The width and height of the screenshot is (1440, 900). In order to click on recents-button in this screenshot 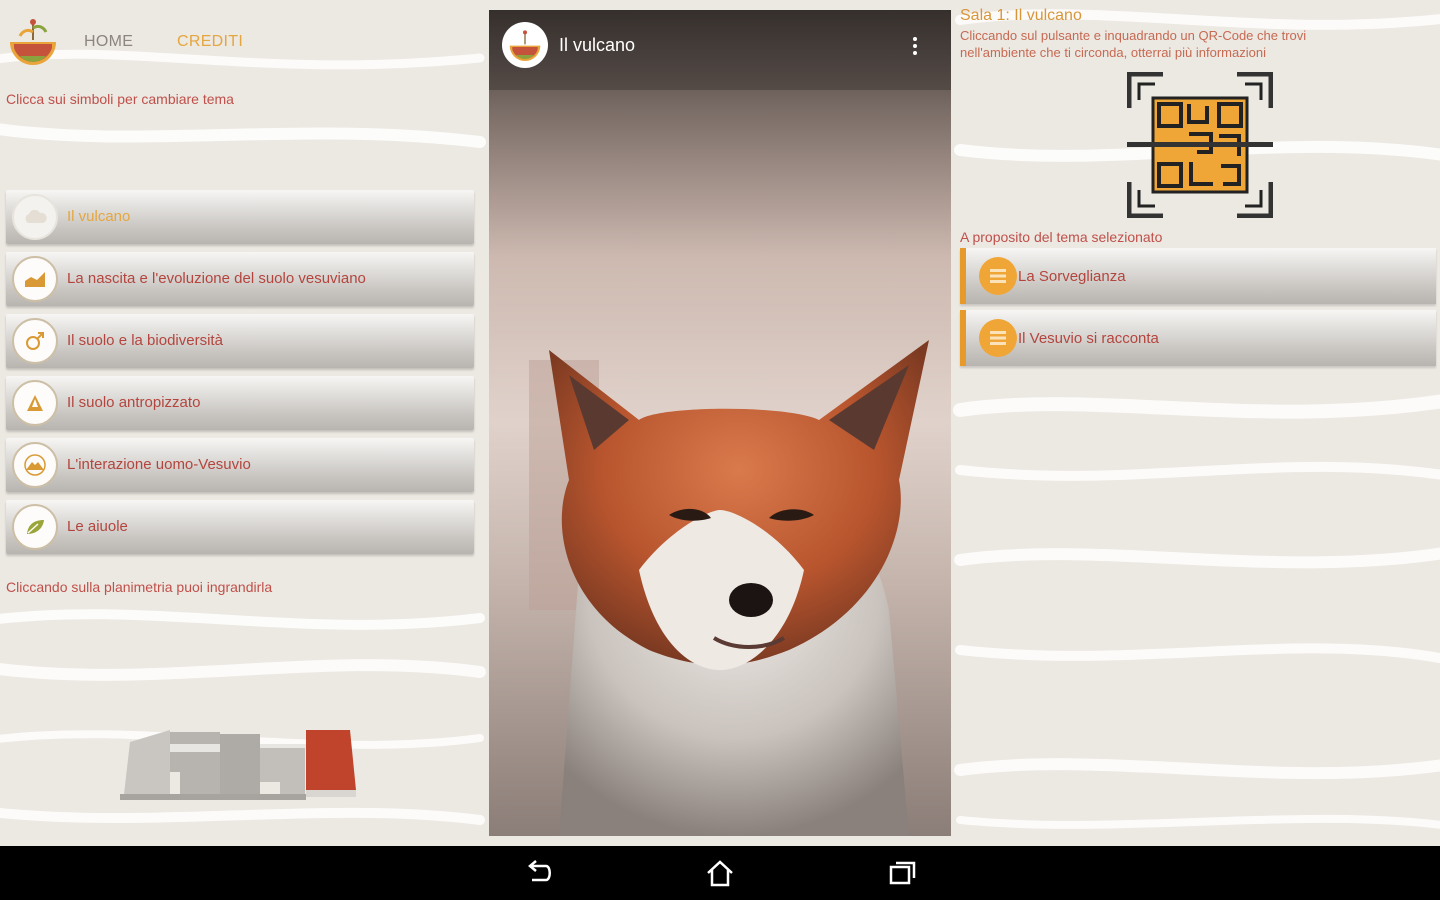, I will do `click(902, 873)`.